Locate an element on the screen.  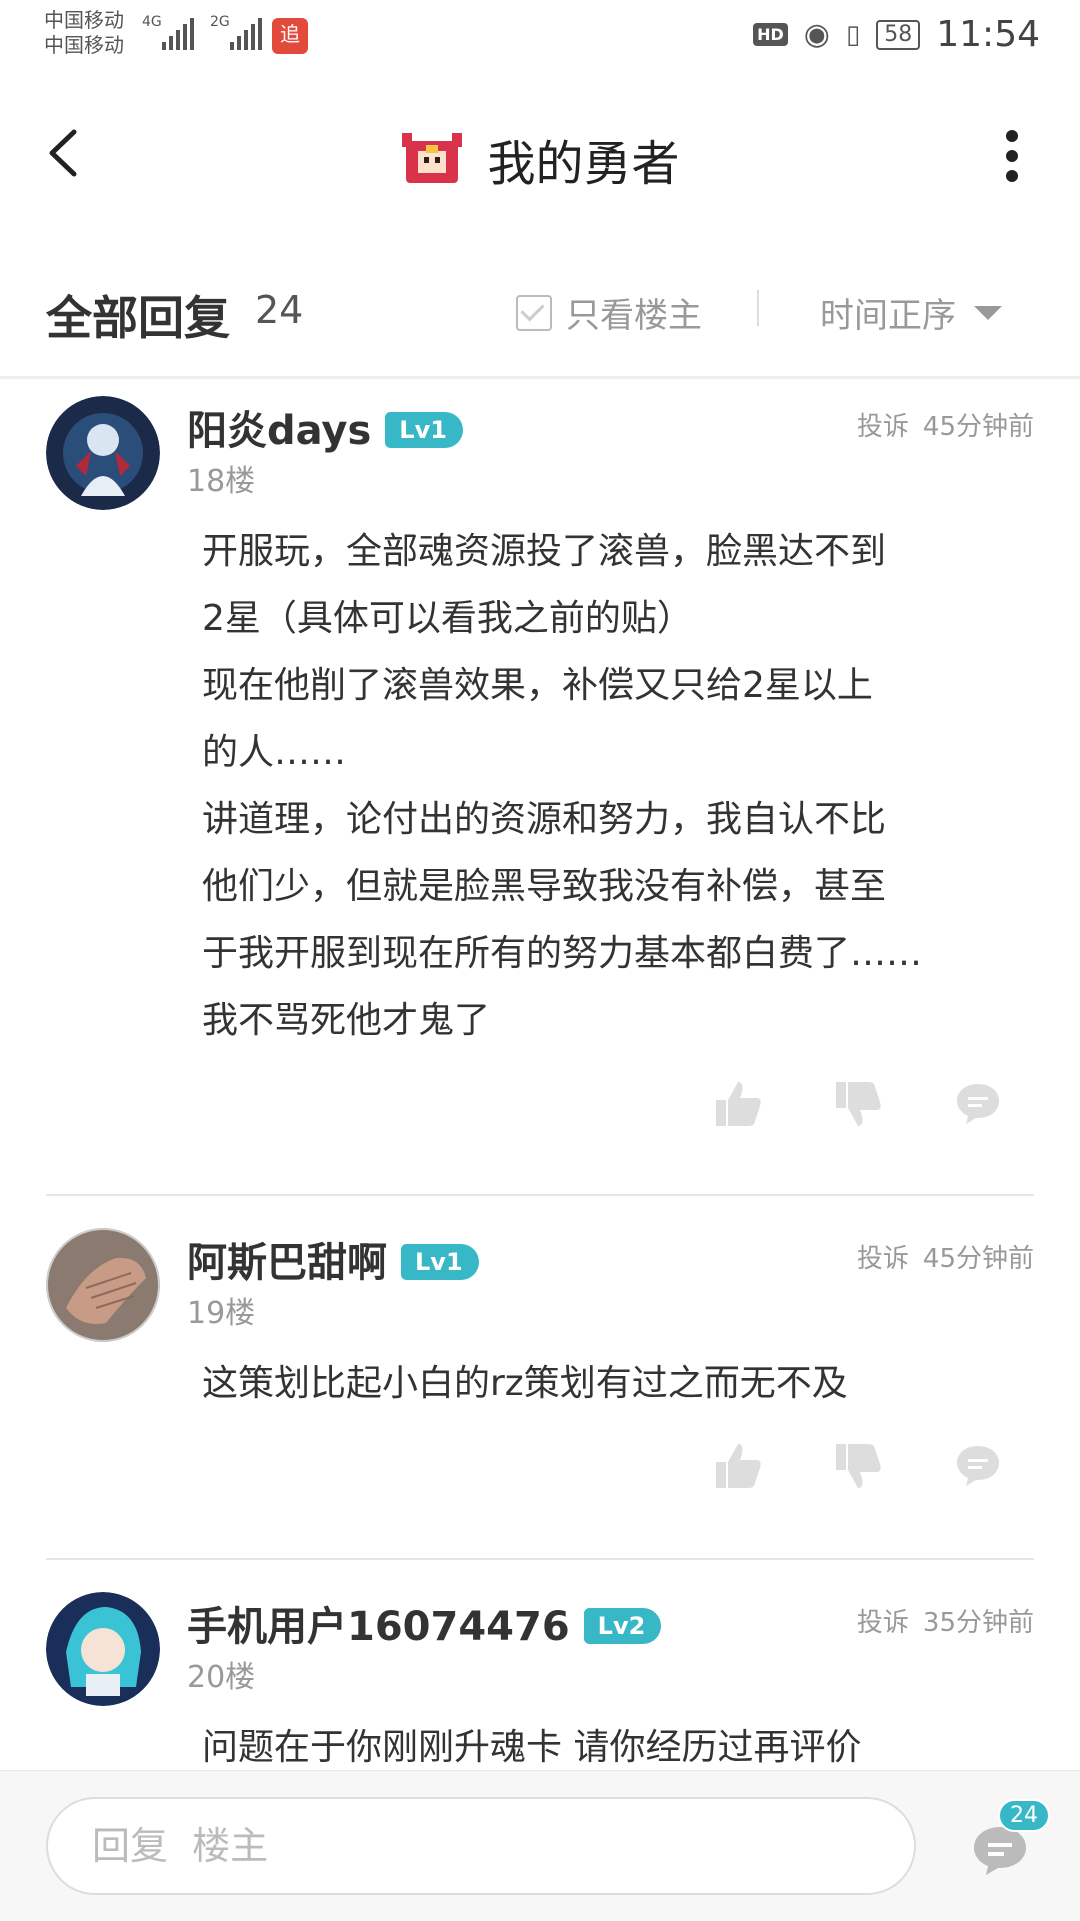
game-logo-icon is located at coordinates (432, 158).